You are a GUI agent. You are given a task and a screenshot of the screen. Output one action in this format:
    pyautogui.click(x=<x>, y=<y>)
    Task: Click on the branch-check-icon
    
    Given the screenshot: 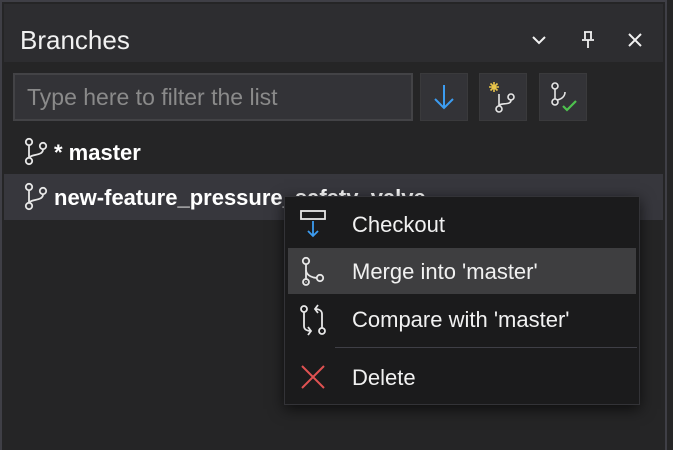 What is the action you would take?
    pyautogui.click(x=564, y=97)
    